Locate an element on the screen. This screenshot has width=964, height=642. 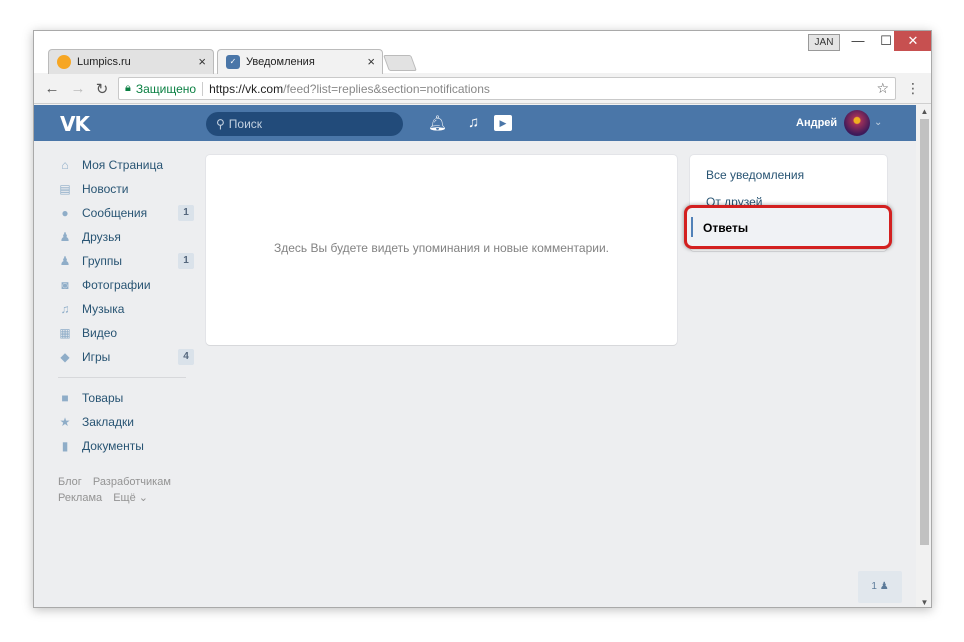
sidebar-item-goods: ■ Товары is located at coordinates (126, 398).